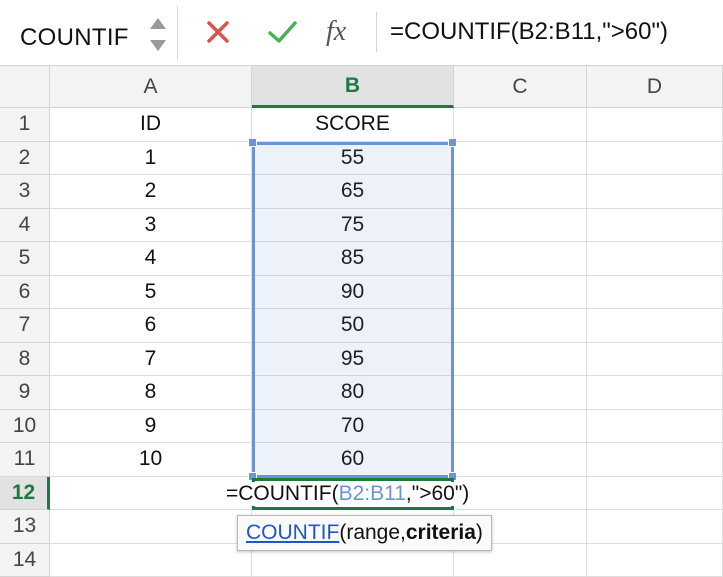 The height and width of the screenshot is (577, 723). I want to click on cell-d11, so click(655, 460).